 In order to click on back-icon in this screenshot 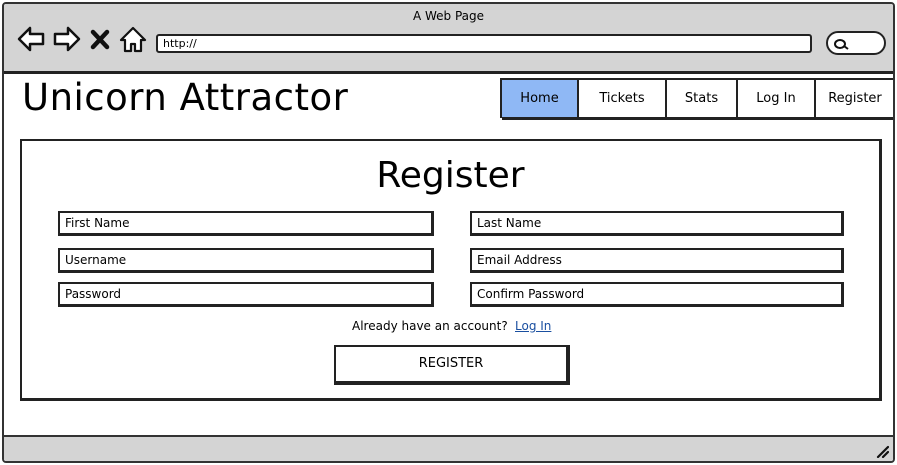, I will do `click(31, 39)`.